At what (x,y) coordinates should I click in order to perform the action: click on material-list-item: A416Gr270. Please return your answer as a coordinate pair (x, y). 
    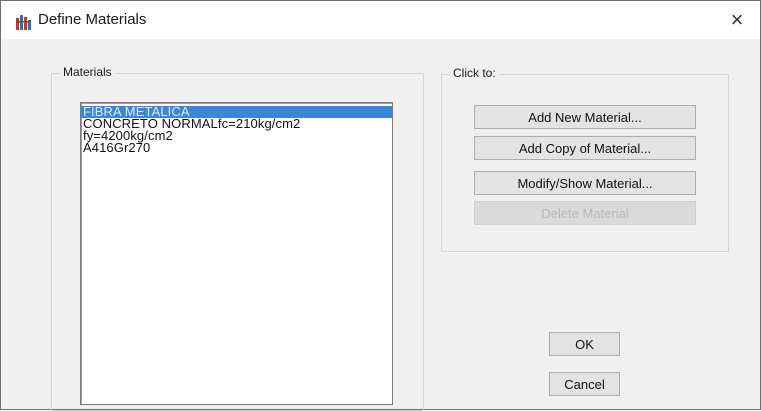
    Looking at the image, I should click on (236, 147).